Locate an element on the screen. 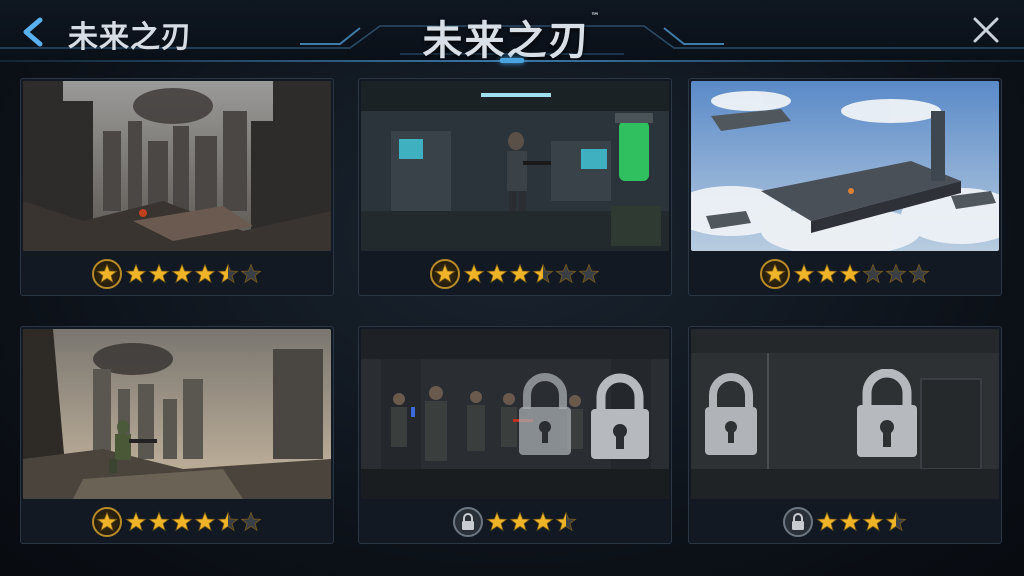  laboratory-scene is located at coordinates (515, 166).